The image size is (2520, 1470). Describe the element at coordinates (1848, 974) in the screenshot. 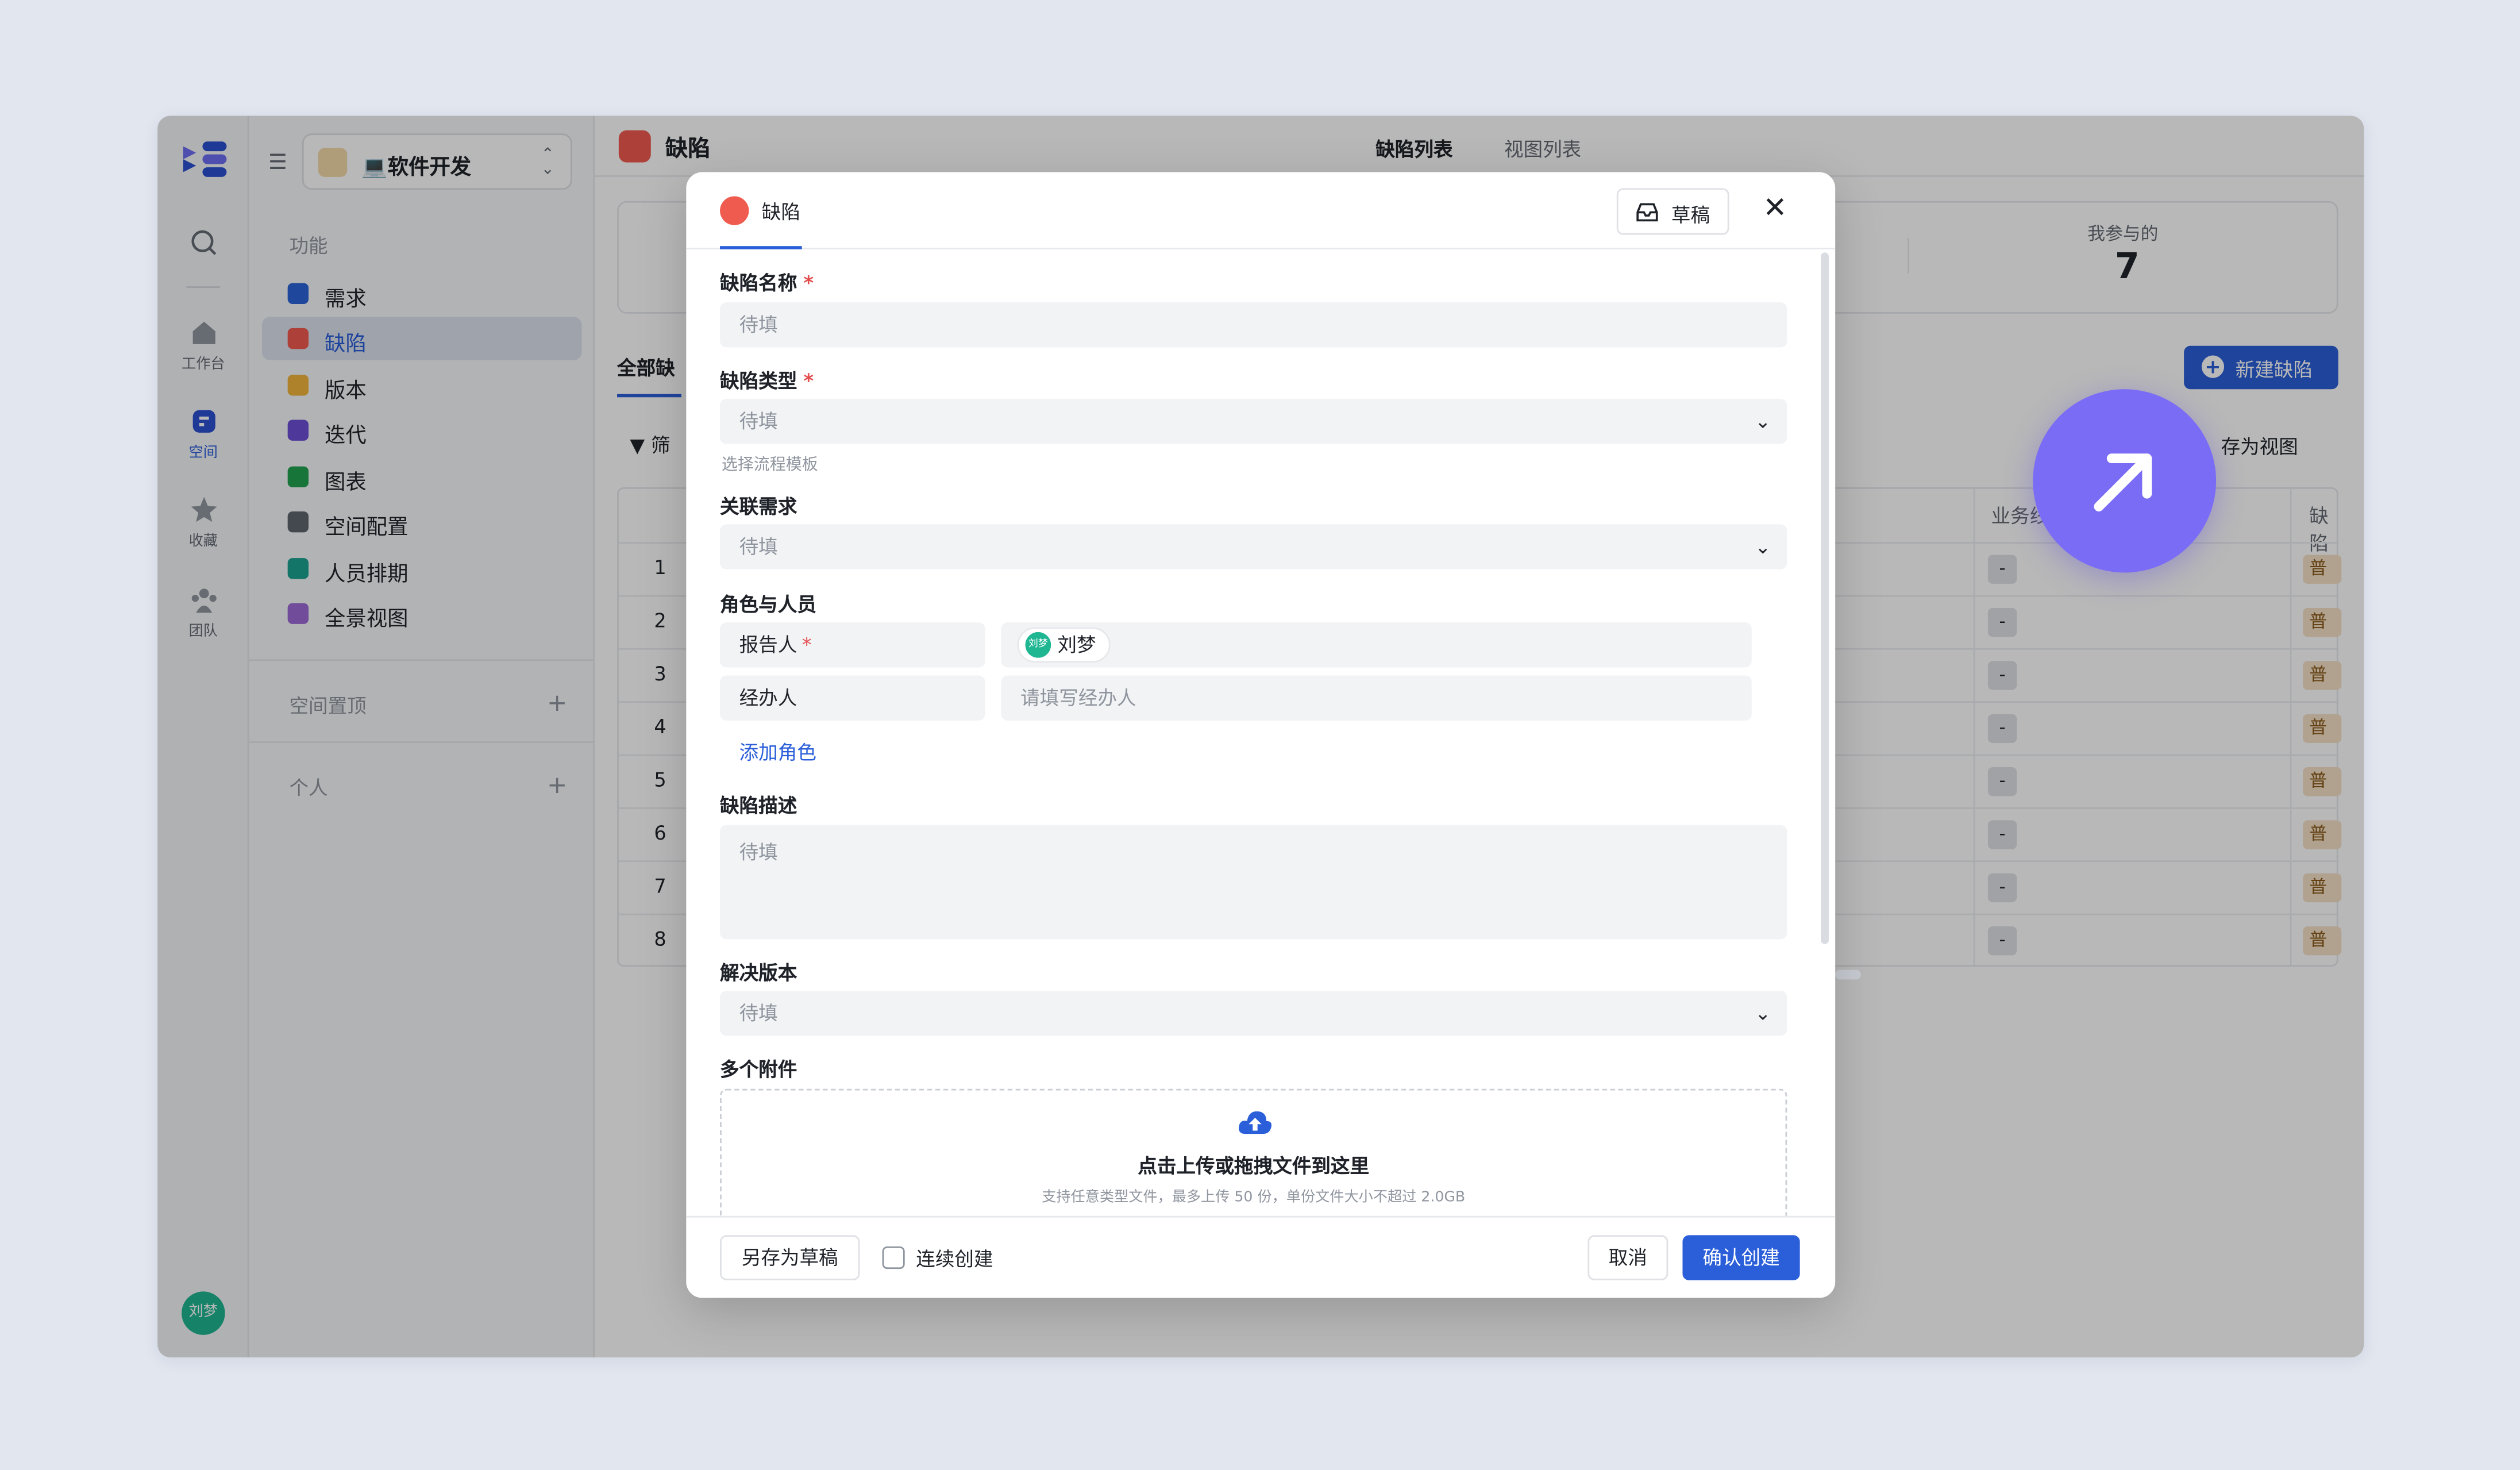

I see `table-horizontal-scrollbar` at that location.